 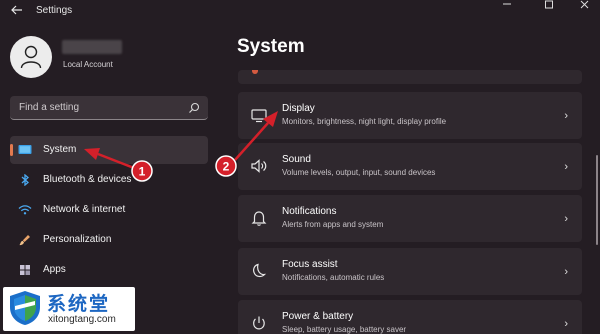 I want to click on card-title: Notifications, so click(x=309, y=211).